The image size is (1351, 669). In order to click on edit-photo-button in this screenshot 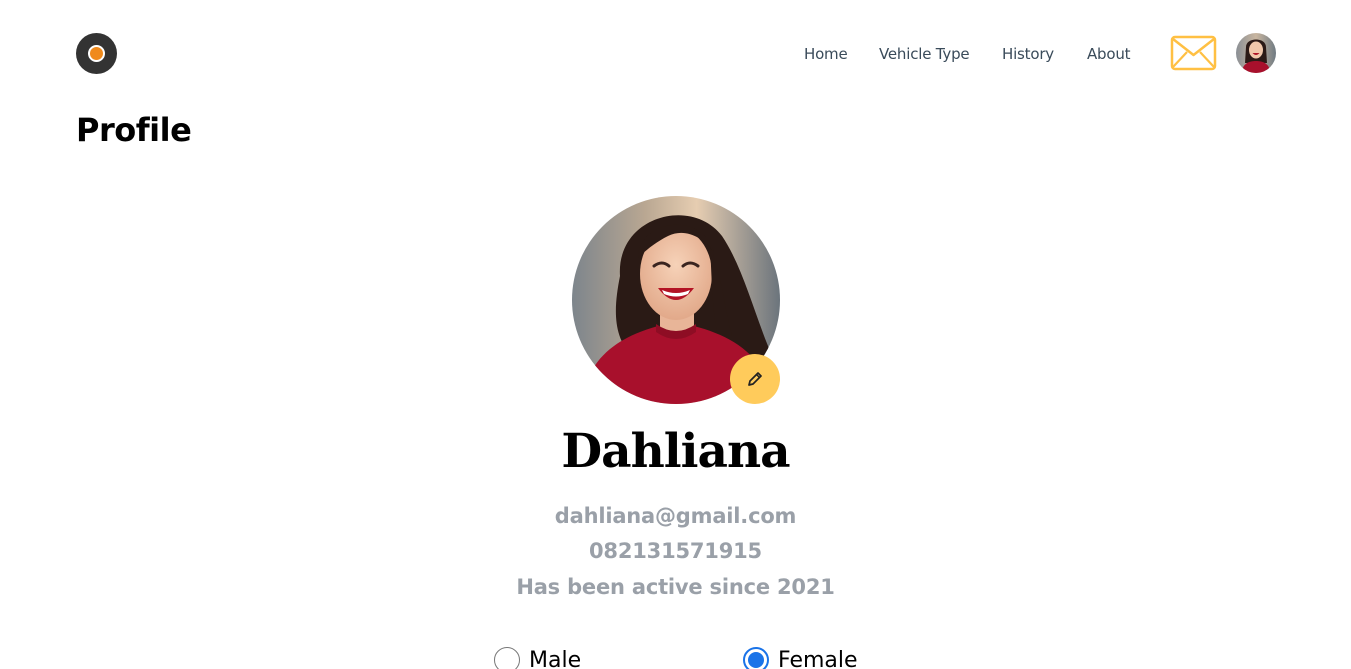, I will do `click(755, 379)`.